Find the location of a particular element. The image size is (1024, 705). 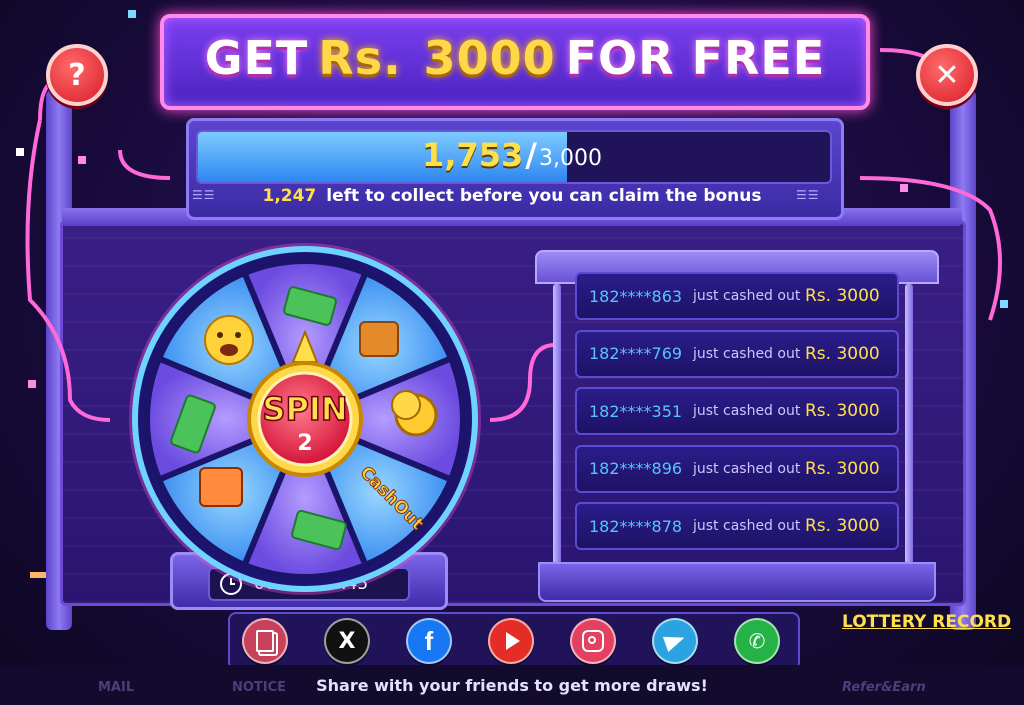

treasure-chest-icon is located at coordinates (379, 339).